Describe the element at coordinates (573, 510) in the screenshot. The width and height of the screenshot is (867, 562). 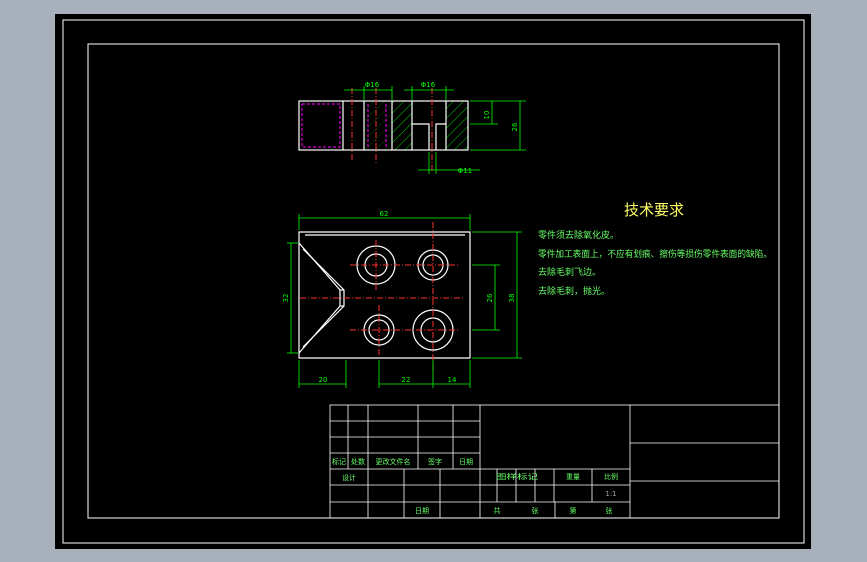
I see `tb-sheet-no: 第` at that location.